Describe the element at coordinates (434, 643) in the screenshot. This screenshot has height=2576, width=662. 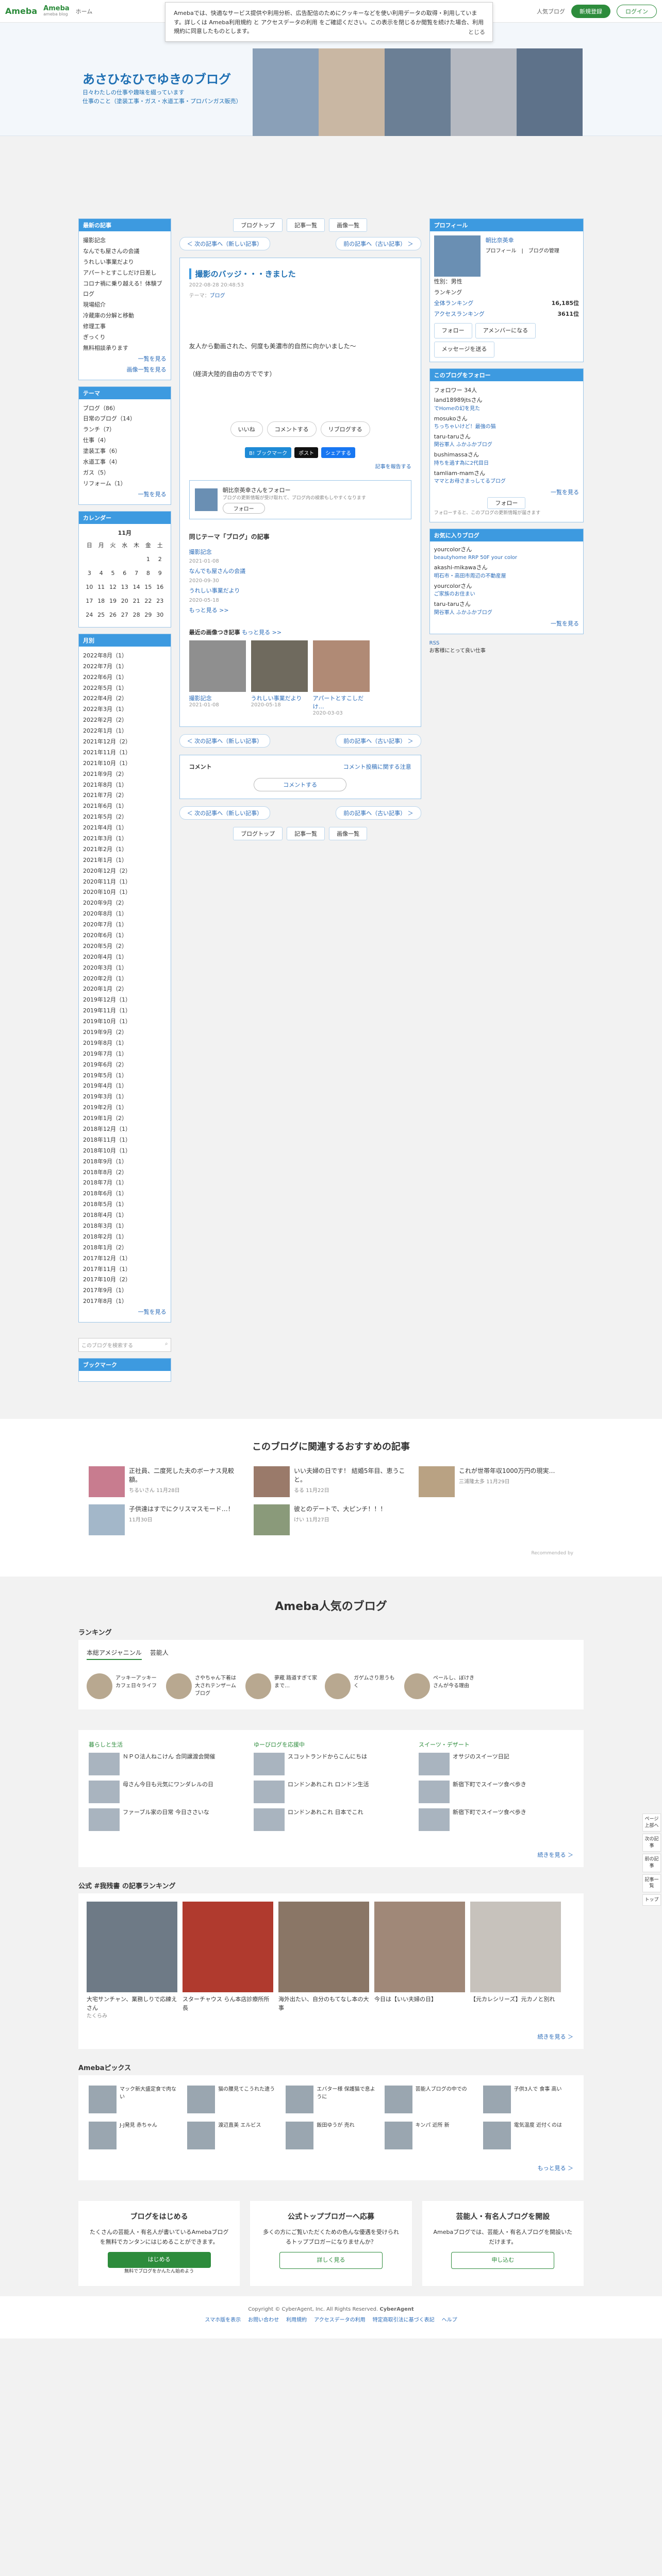
I see `rss-link: RSS` at that location.